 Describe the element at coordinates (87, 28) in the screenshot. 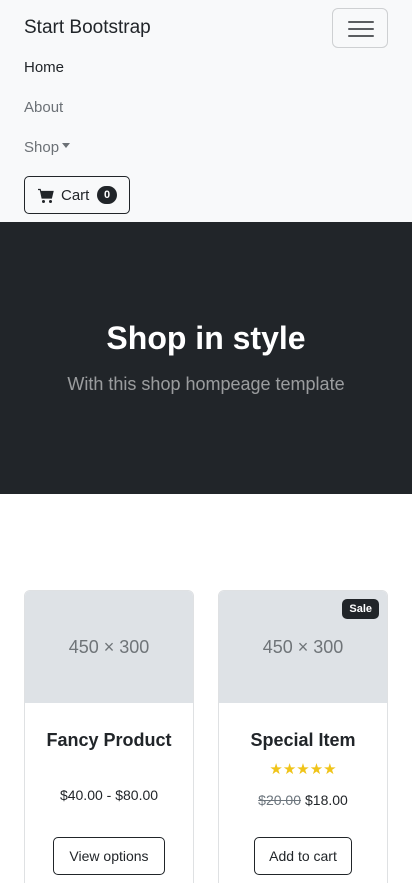

I see `navbar-brand: Start Bootstrap` at that location.